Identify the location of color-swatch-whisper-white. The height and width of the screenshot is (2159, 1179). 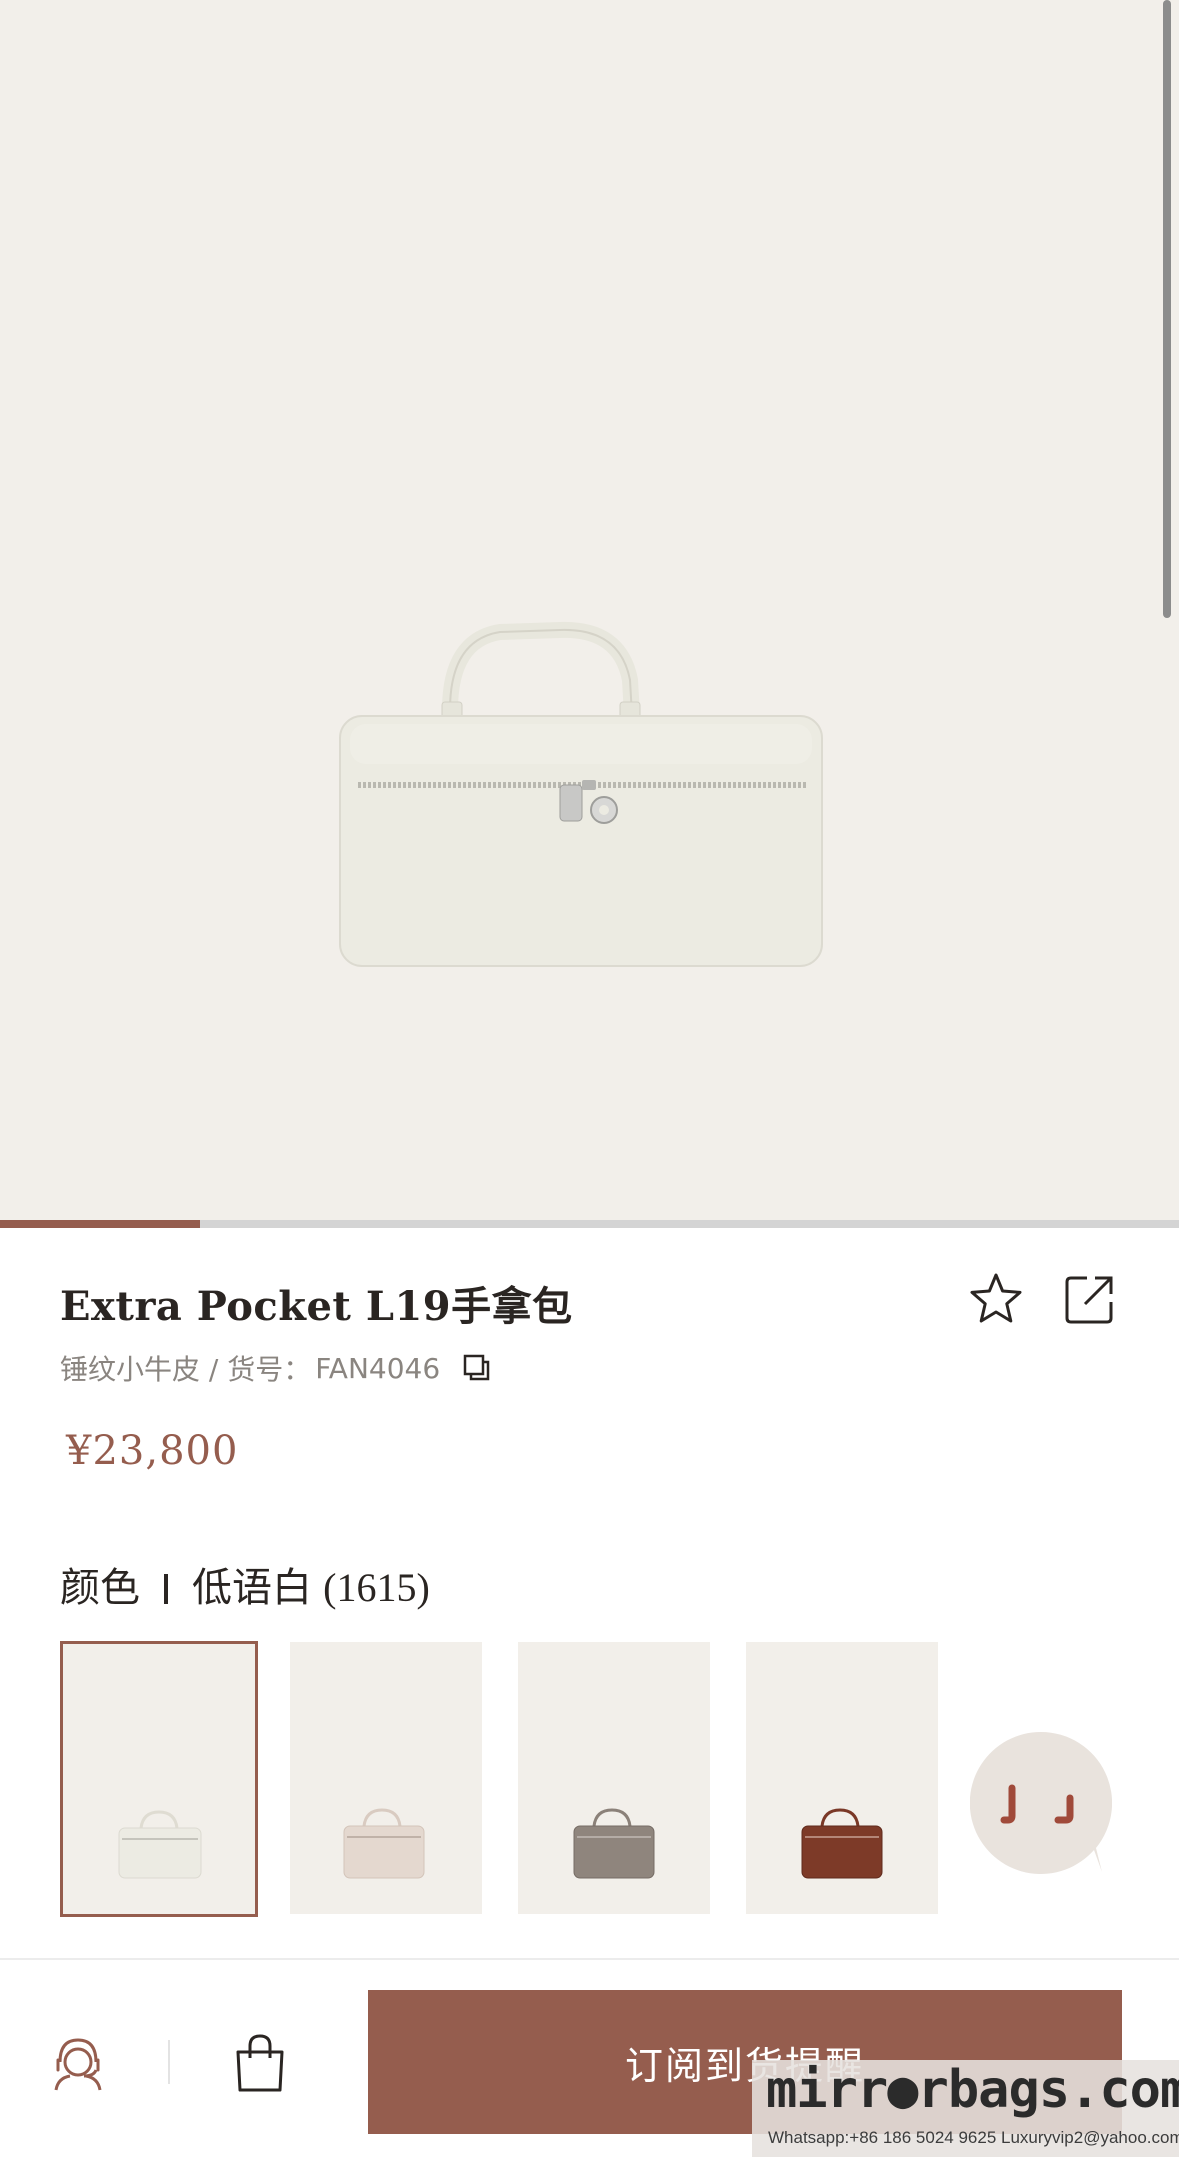
(159, 1779).